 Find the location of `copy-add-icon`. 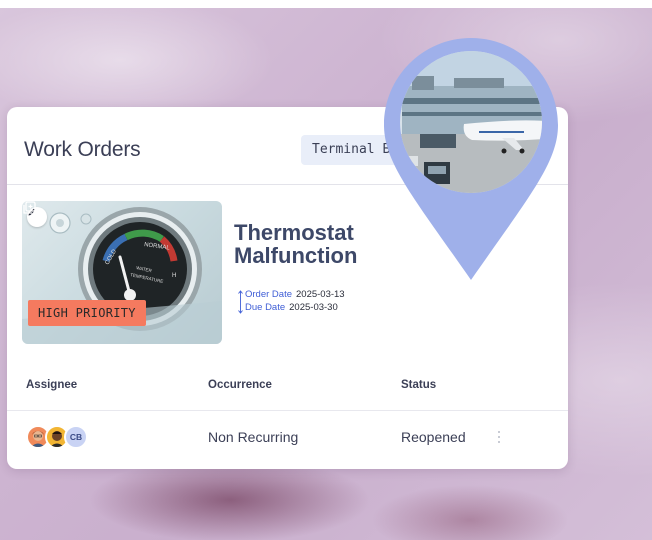

copy-add-icon is located at coordinates (29, 208).